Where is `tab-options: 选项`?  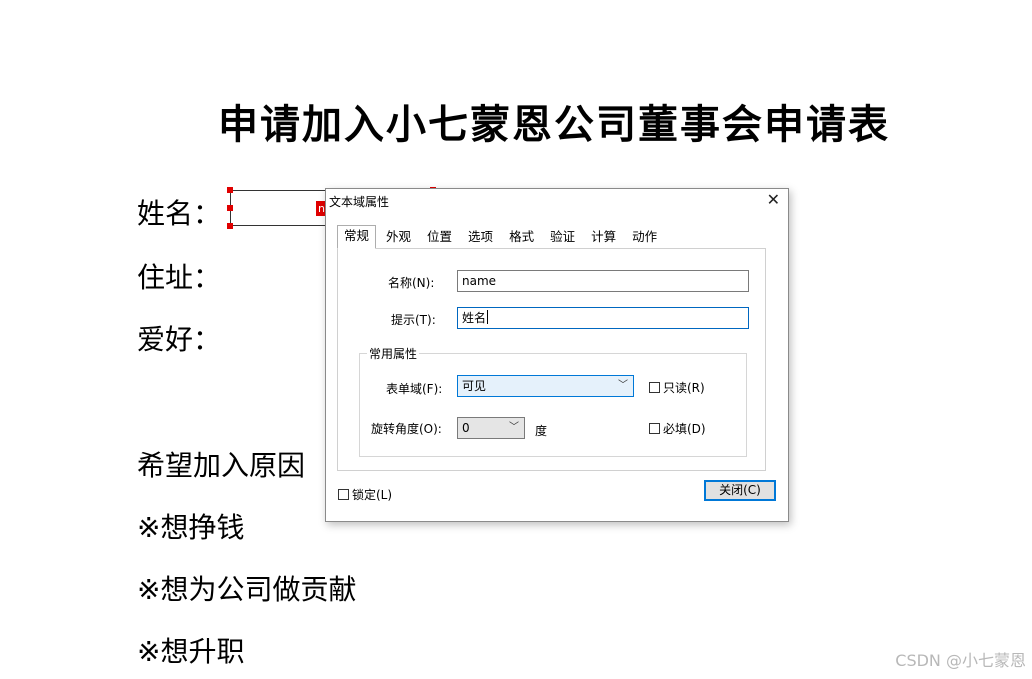 tab-options: 选项 is located at coordinates (480, 237).